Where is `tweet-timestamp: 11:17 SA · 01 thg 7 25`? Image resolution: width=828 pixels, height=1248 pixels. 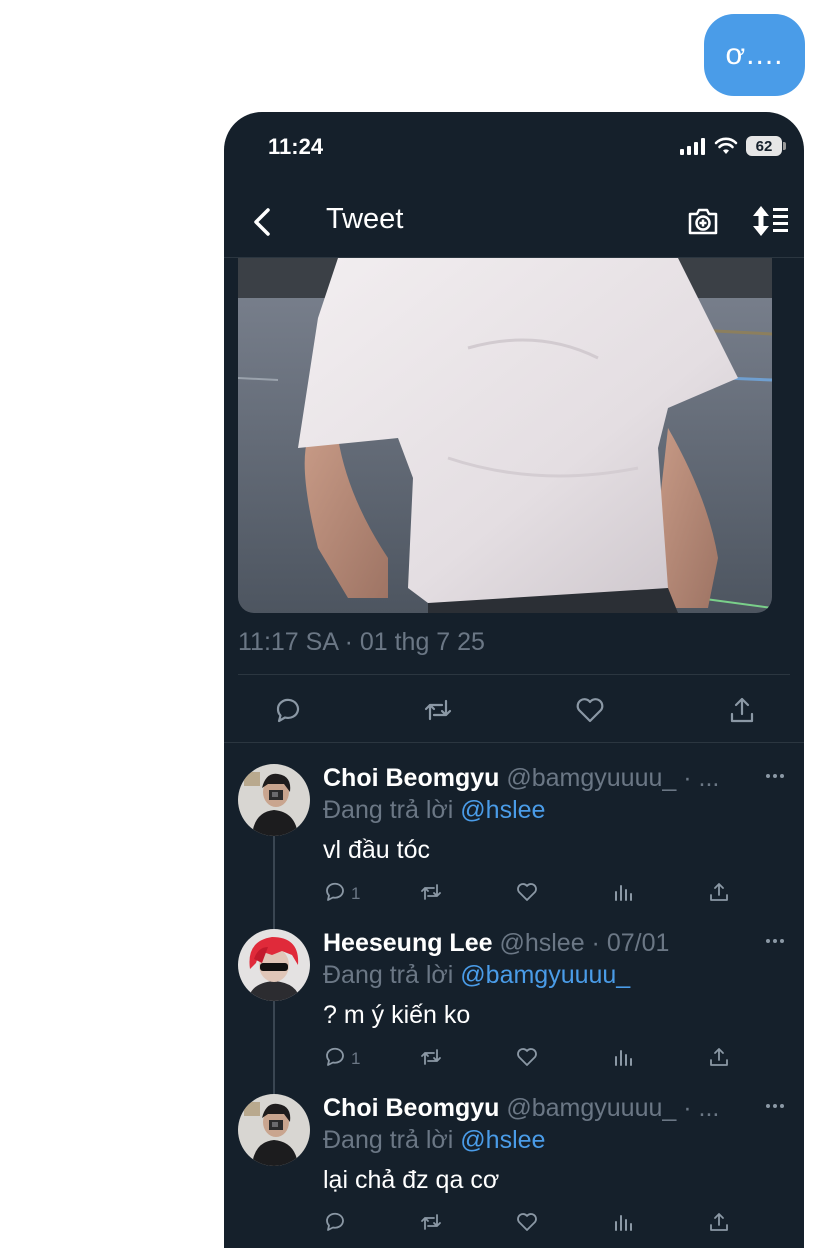
tweet-timestamp: 11:17 SA · 01 thg 7 25 is located at coordinates (361, 642).